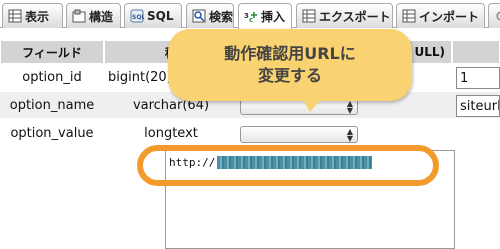 The image size is (500, 249). Describe the element at coordinates (221, 16) in the screenshot. I see `tab-search-label: 検索` at that location.